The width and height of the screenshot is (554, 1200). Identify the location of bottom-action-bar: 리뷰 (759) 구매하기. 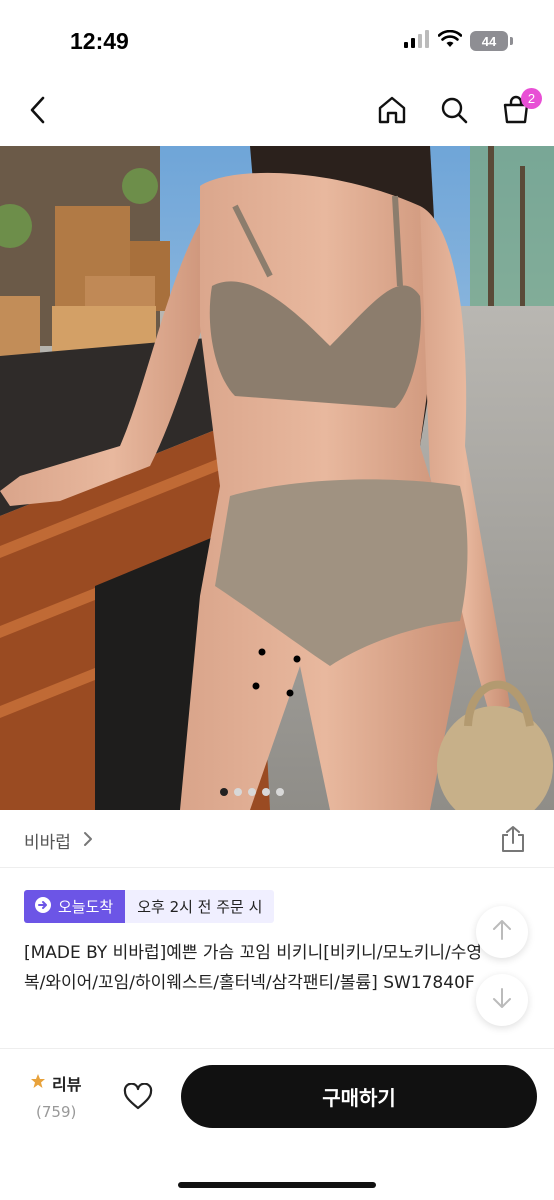
(277, 1124).